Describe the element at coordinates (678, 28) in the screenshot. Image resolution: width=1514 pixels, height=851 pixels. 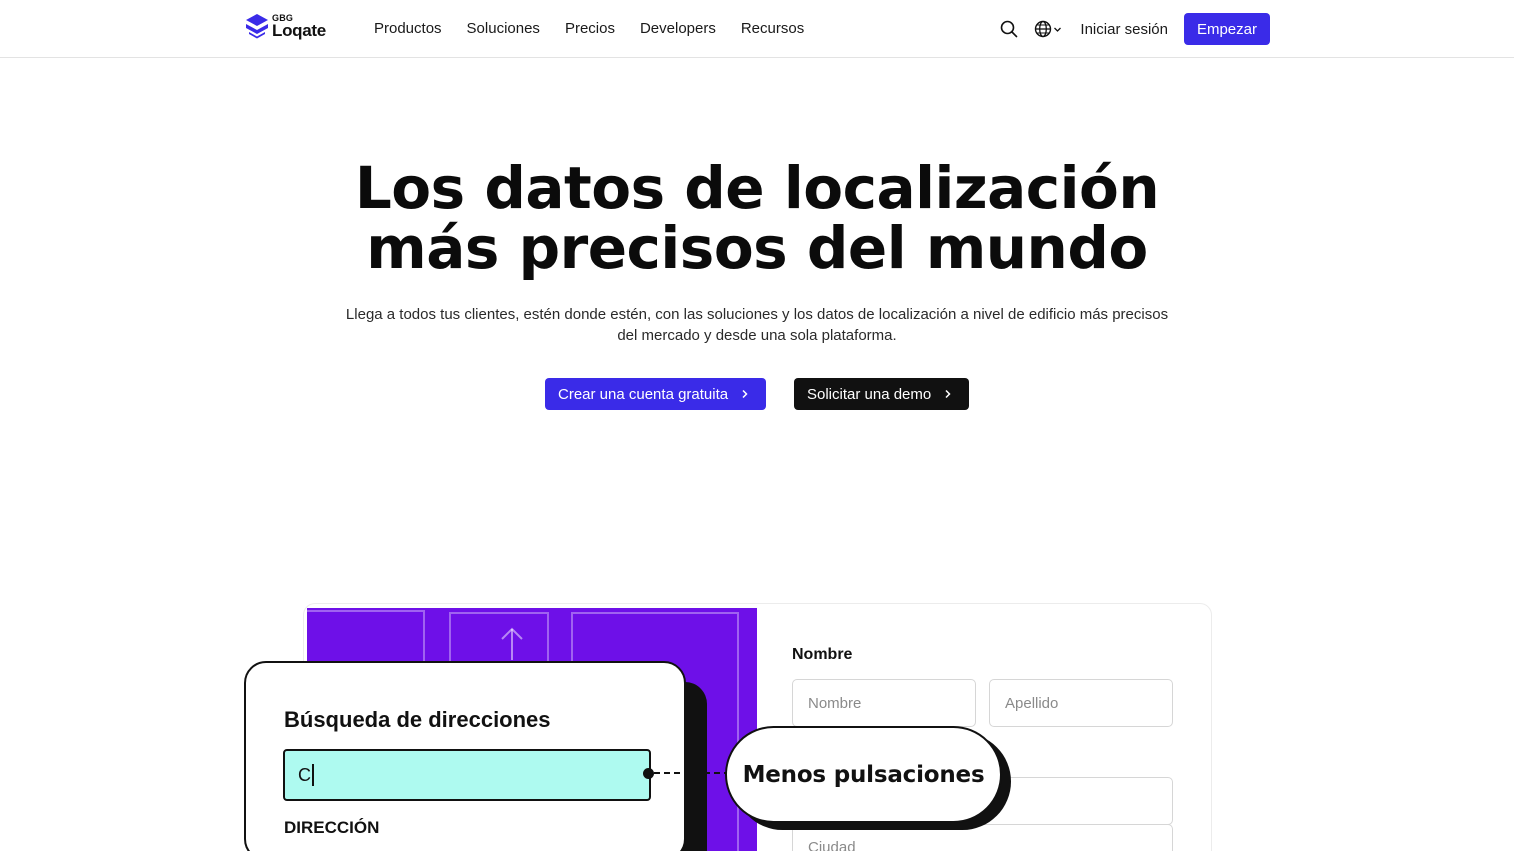
I see `nav-item-developers: Developers` at that location.